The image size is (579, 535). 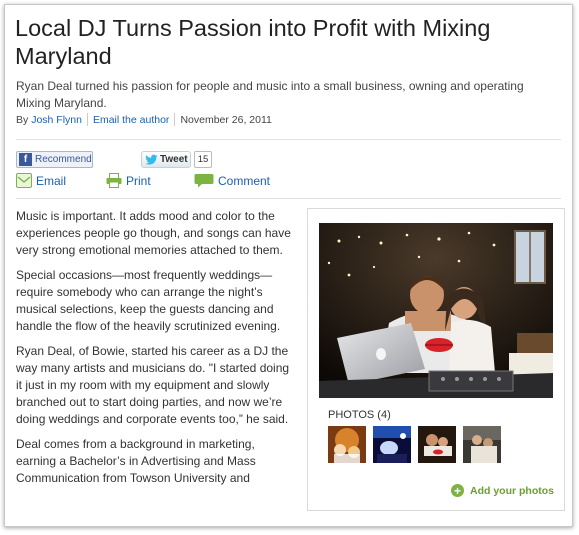 What do you see at coordinates (414, 444) in the screenshot?
I see `photo-thumbnails` at bounding box center [414, 444].